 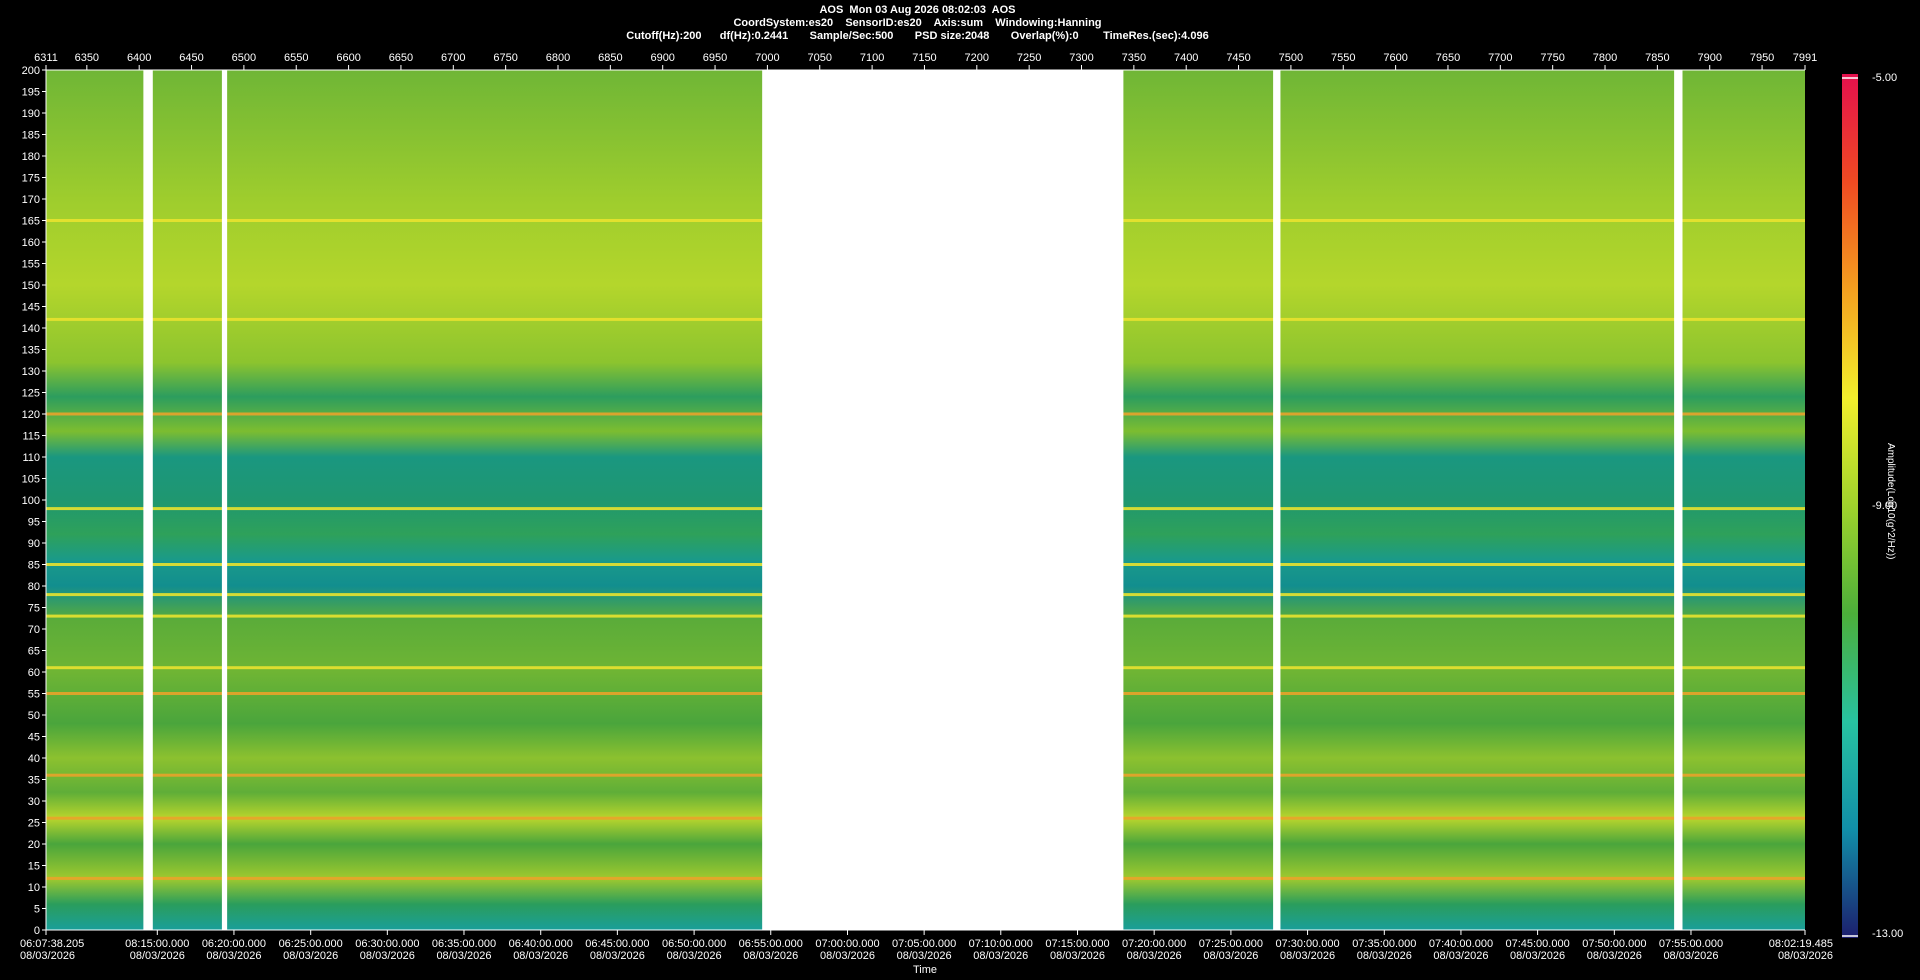 I want to click on top-tick-label: 7991, so click(x=1805, y=58).